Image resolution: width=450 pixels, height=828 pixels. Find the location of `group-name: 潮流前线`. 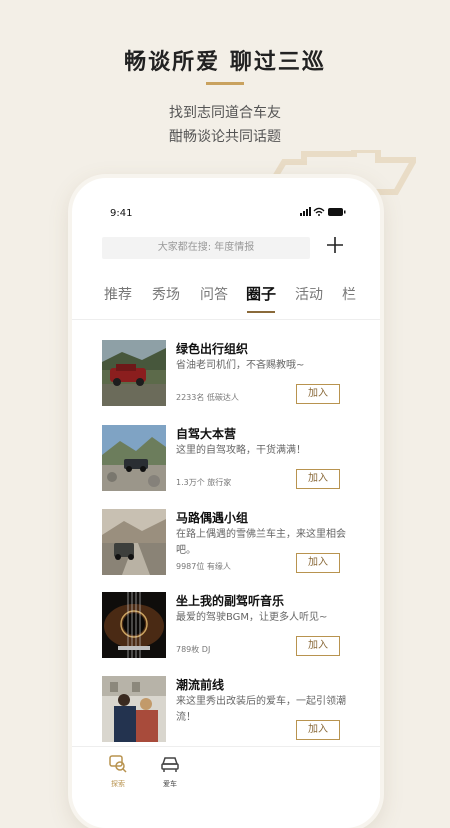

group-name: 潮流前线 is located at coordinates (200, 685).